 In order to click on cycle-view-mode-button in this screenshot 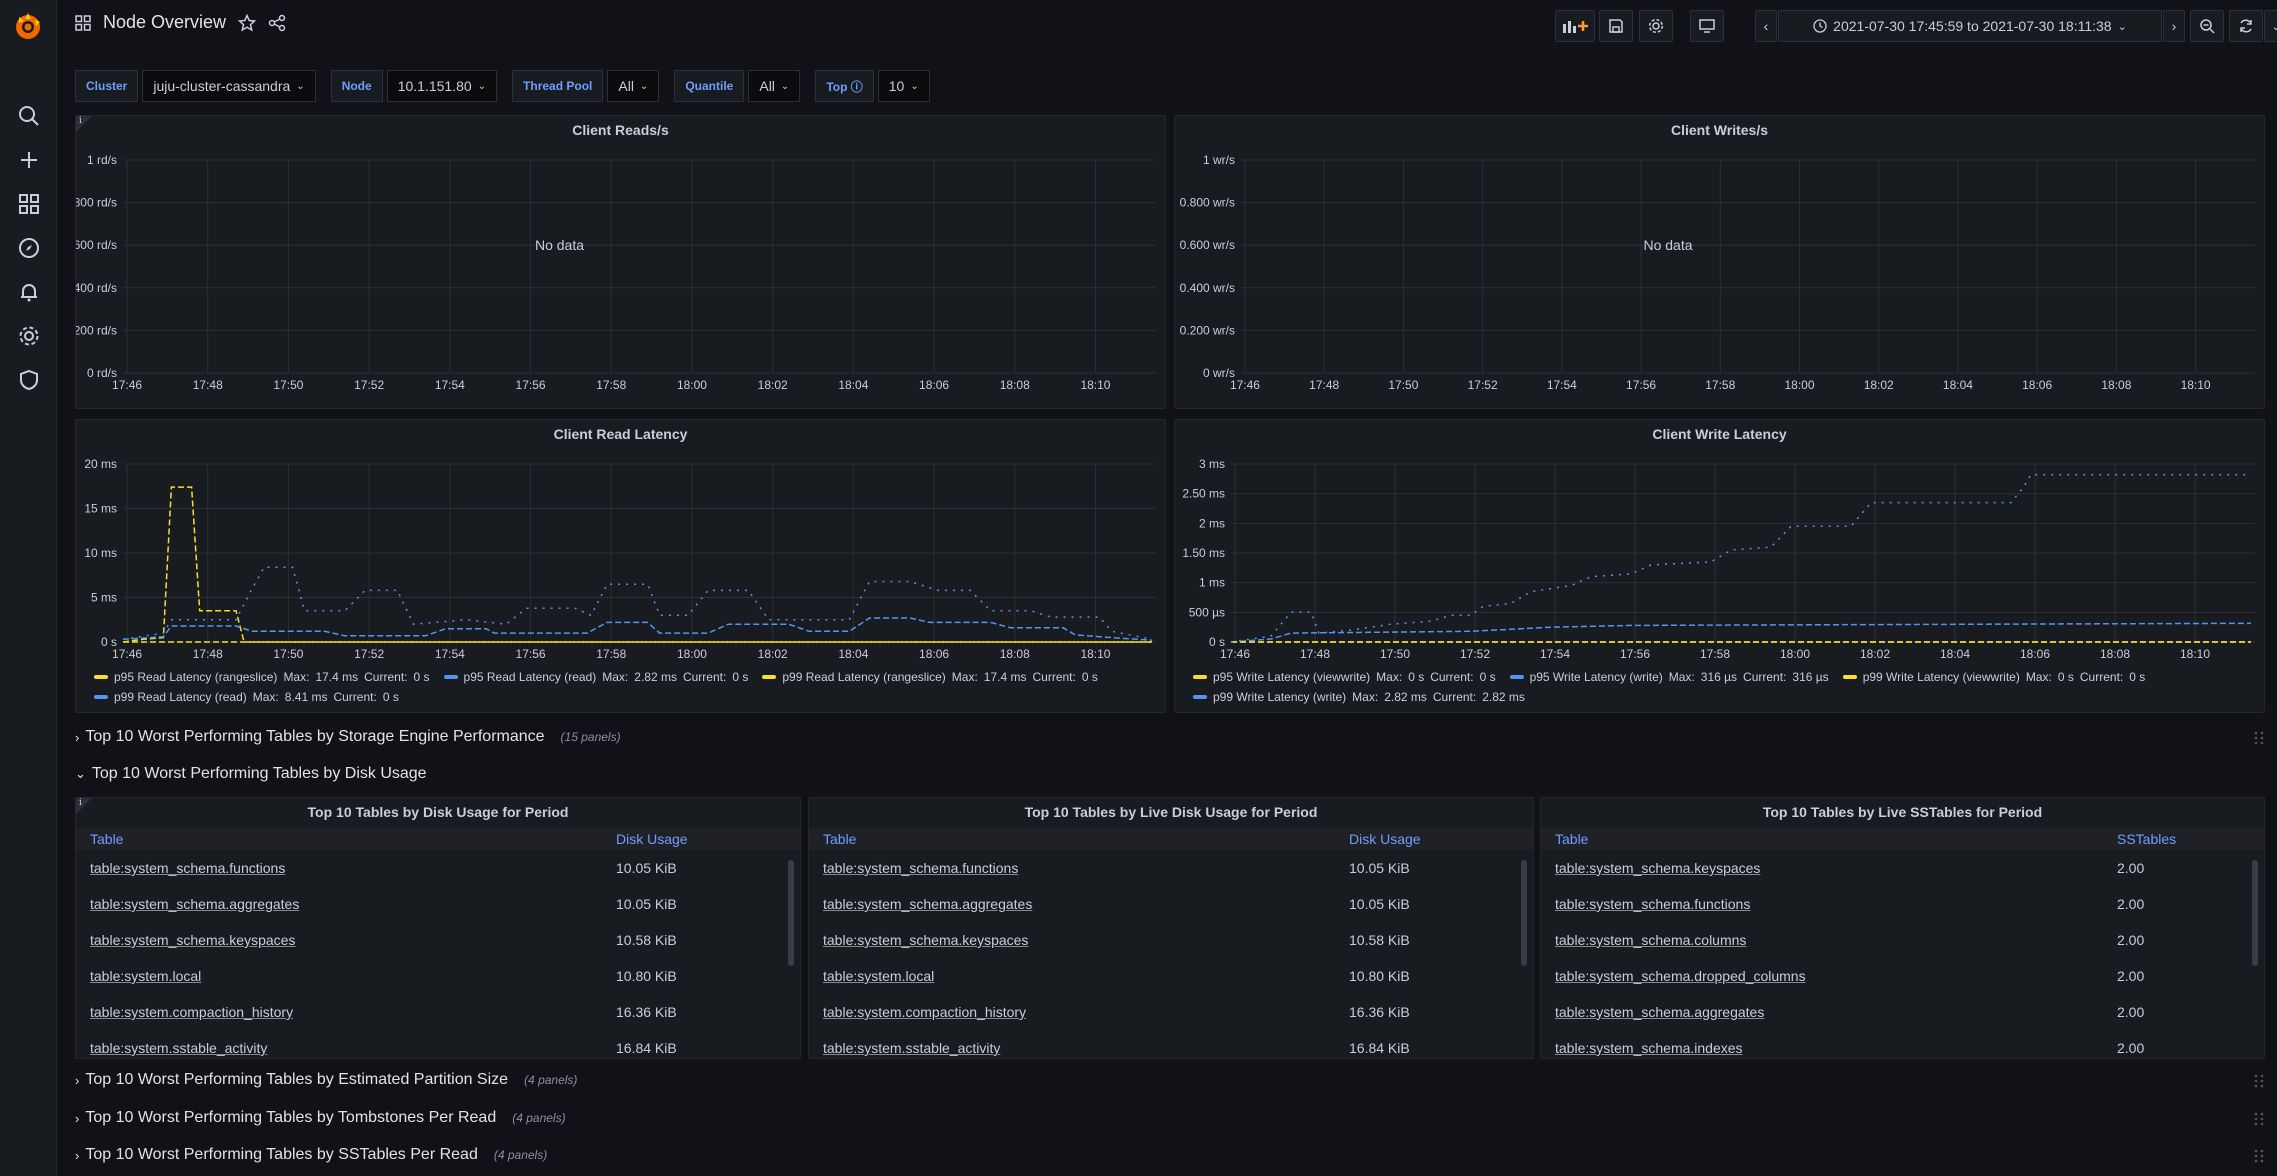, I will do `click(1707, 26)`.